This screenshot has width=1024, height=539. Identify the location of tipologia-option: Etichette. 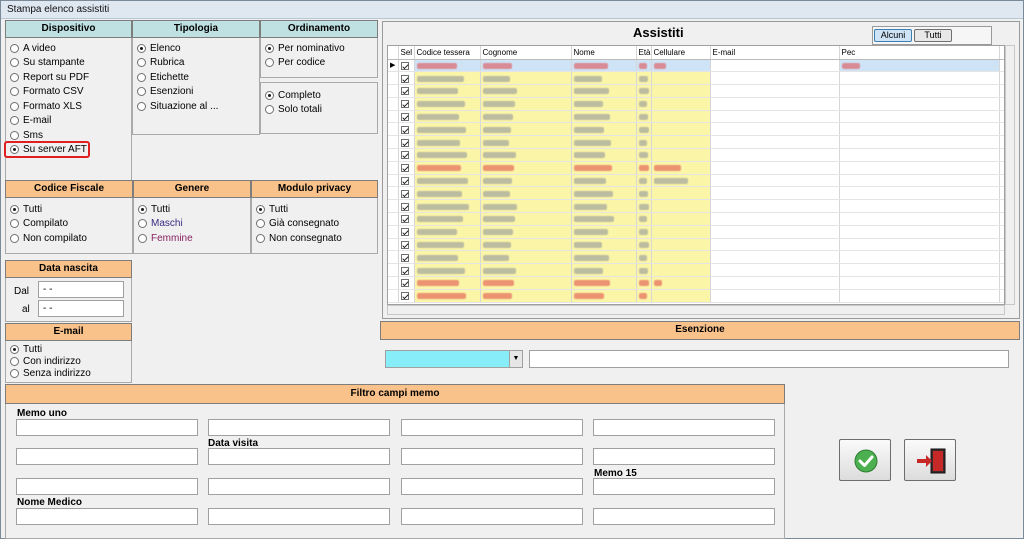
(196, 77).